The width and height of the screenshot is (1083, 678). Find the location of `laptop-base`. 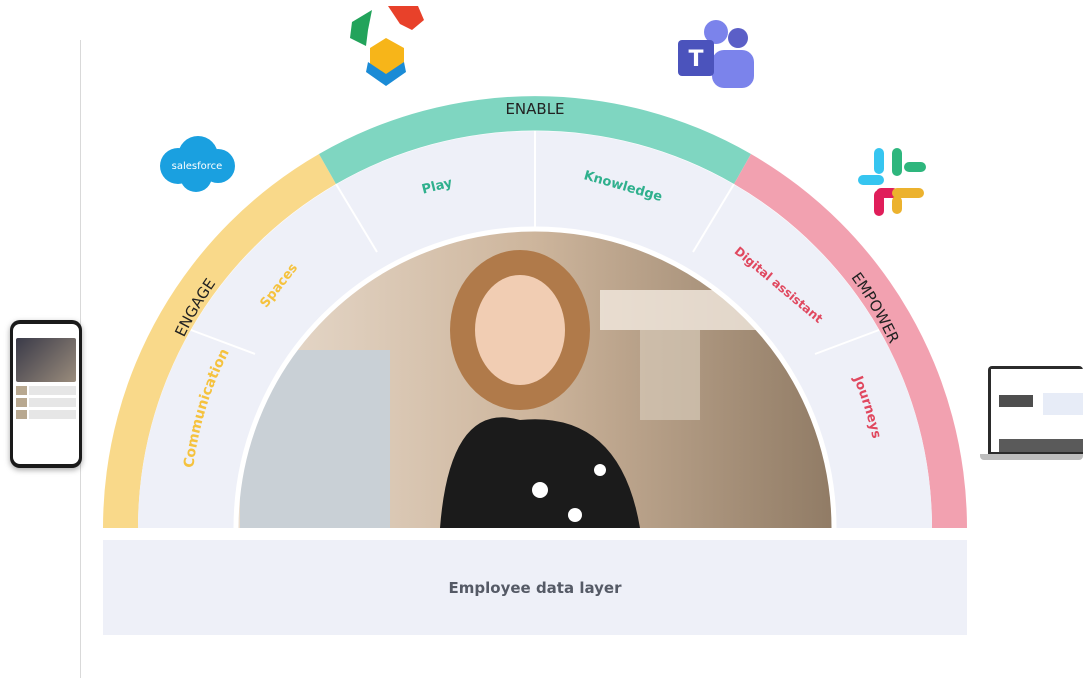

laptop-base is located at coordinates (1031, 457).